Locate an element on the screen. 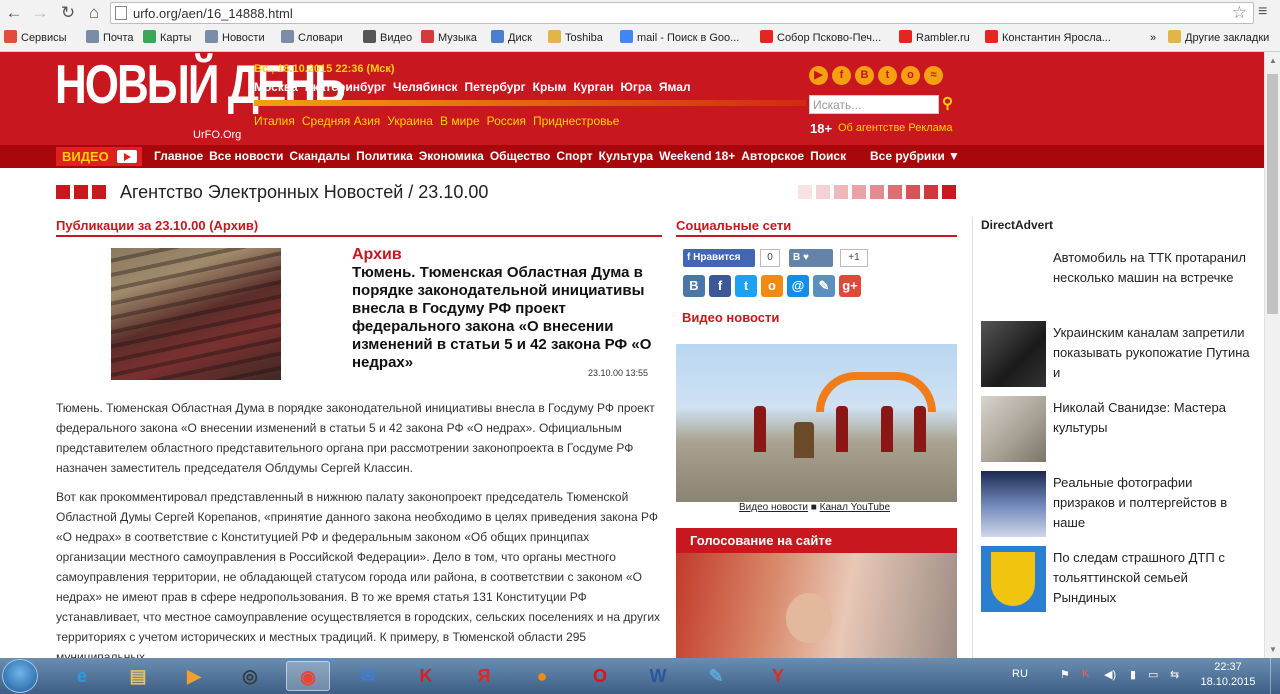 The height and width of the screenshot is (694, 1280). region-link: Россия is located at coordinates (506, 121).